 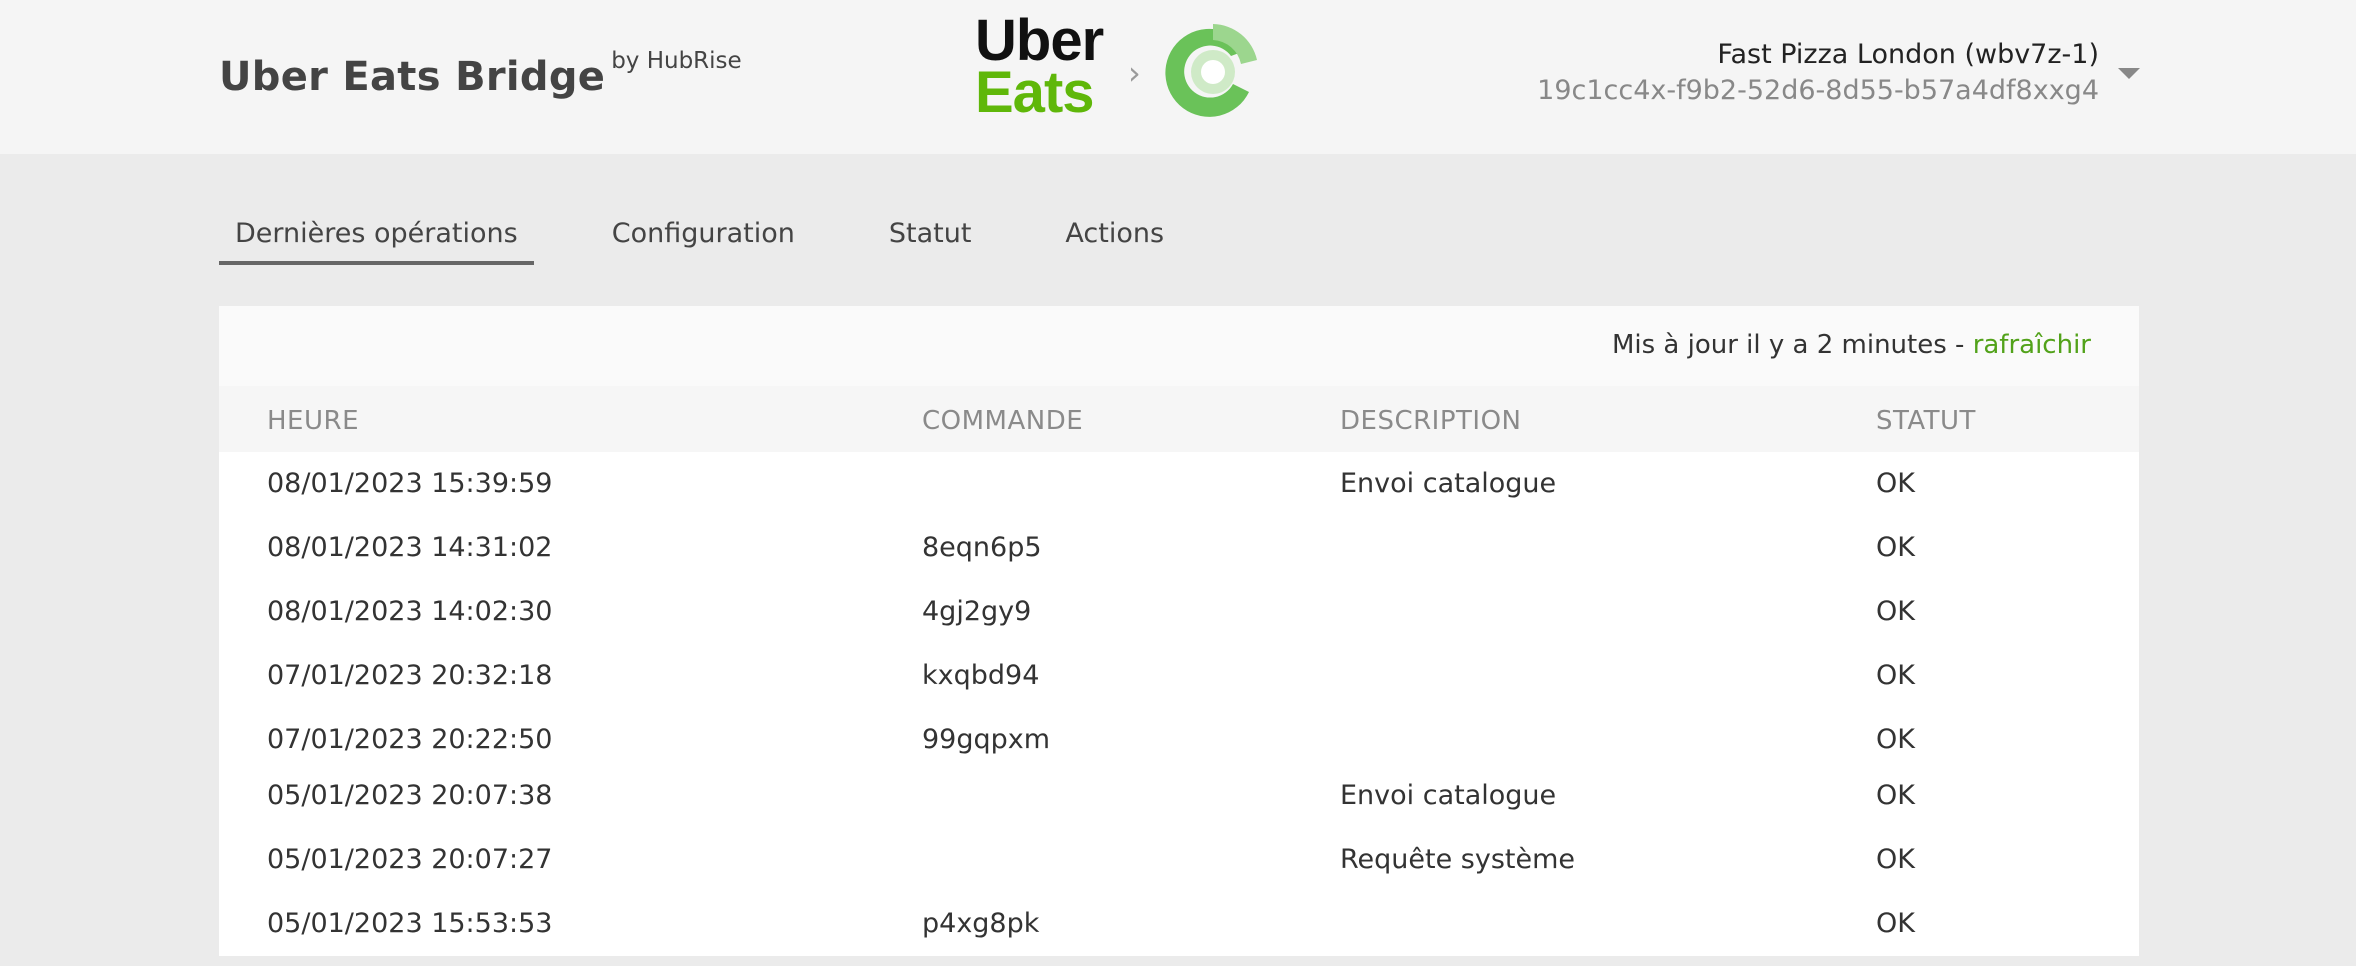 I want to click on app-by-label: by HubRise, so click(x=676, y=61).